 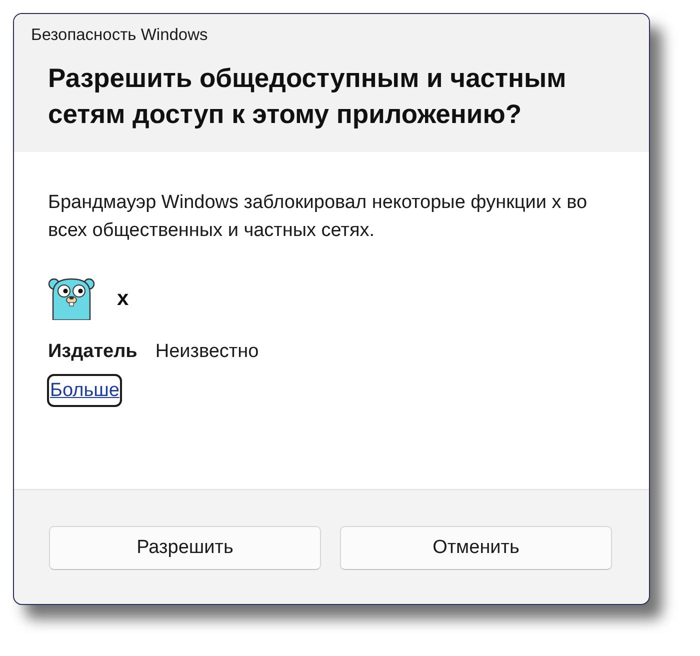 What do you see at coordinates (84, 390) in the screenshot?
I see `more-link: Больше` at bounding box center [84, 390].